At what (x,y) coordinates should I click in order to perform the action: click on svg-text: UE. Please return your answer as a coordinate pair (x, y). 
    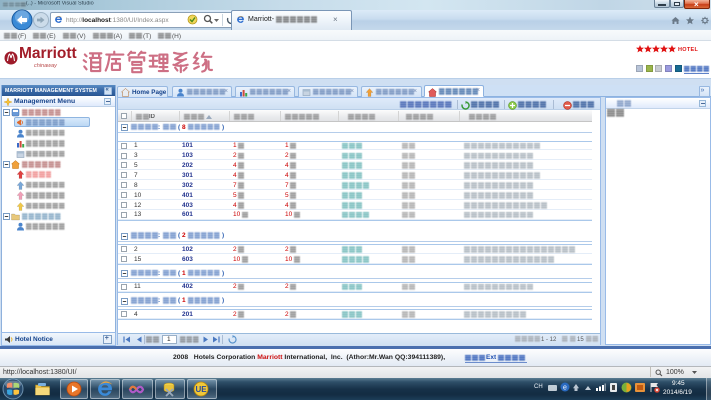
    Looking at the image, I should click on (201, 389).